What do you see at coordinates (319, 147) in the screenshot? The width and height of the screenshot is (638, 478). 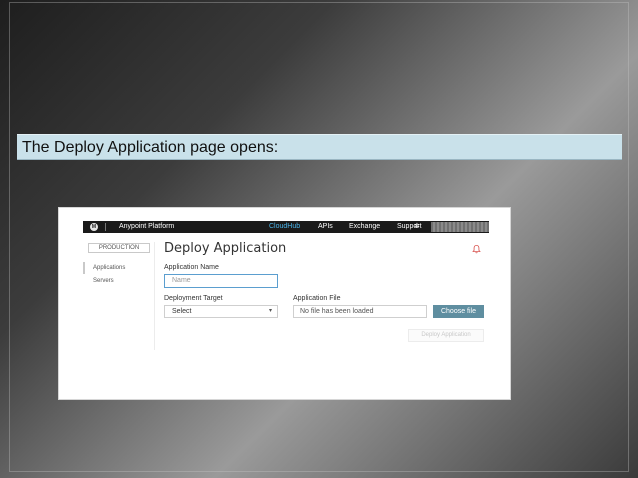 I see `caption-bar: The Deploy Application page opens:` at bounding box center [319, 147].